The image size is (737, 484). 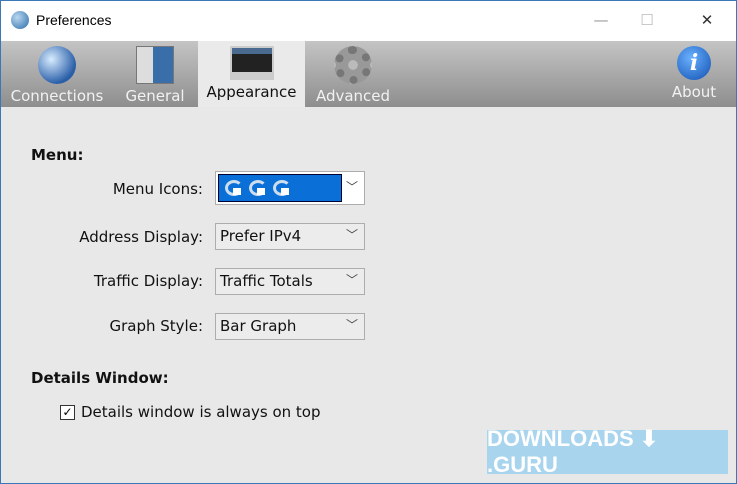 I want to click on minimize-button: —, so click(x=601, y=20).